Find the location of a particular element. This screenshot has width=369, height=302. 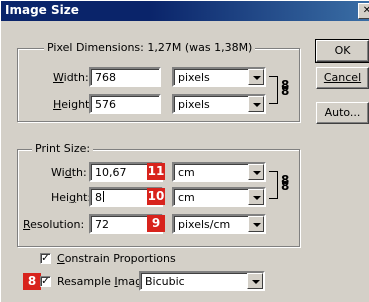

print-width-unit: cm is located at coordinates (186, 172).